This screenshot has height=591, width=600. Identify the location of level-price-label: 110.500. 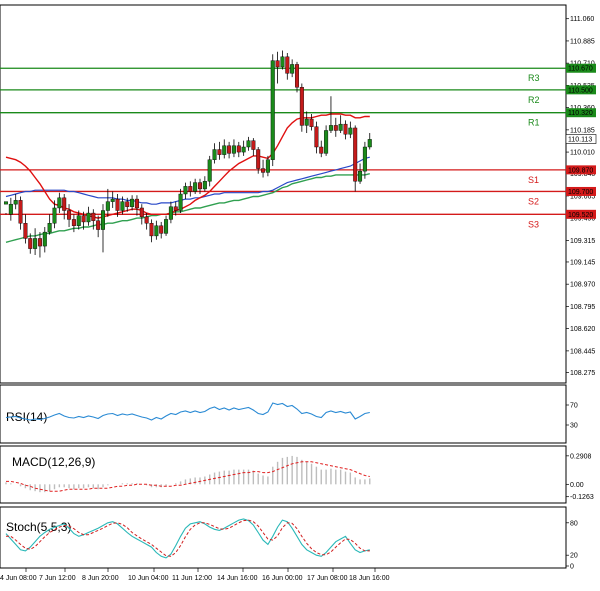
(580, 90).